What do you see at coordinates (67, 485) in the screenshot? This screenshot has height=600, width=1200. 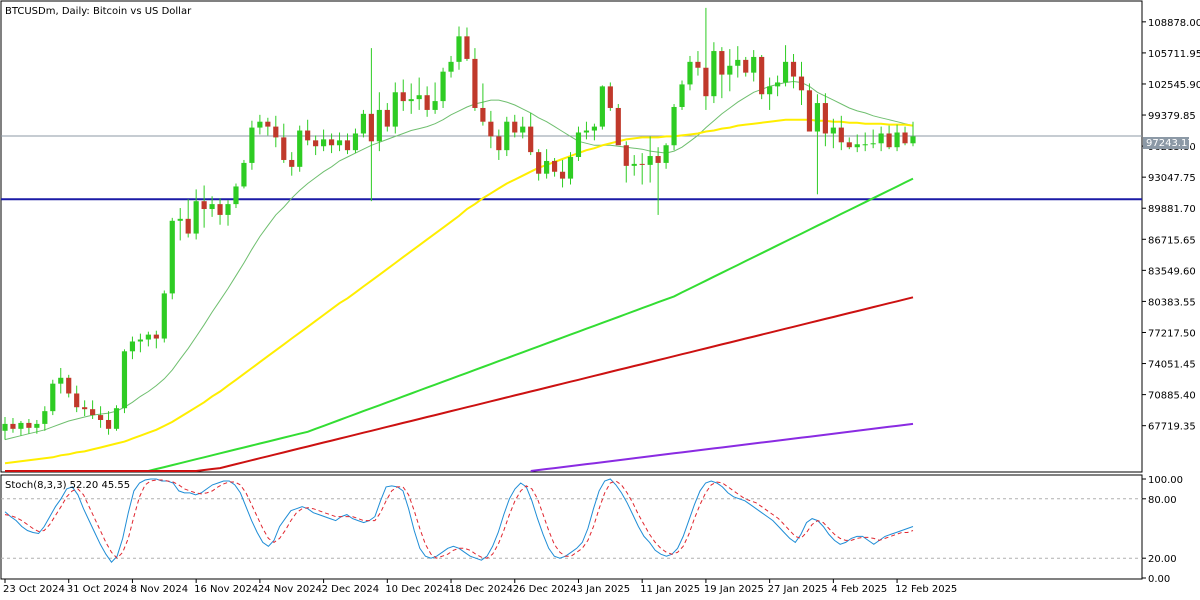 I see `stoch-title: Stoch(8,3,3) 52.20 45.55` at bounding box center [67, 485].